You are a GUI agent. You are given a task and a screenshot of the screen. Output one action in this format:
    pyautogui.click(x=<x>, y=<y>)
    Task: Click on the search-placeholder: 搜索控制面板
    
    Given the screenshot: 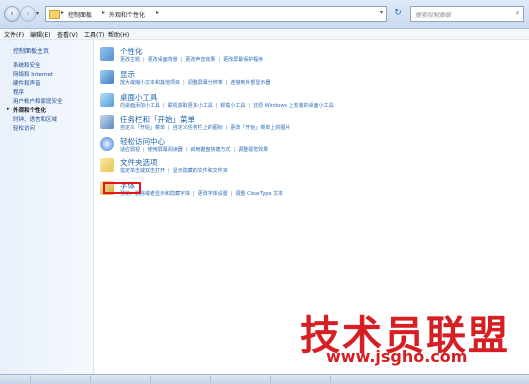 What is the action you would take?
    pyautogui.click(x=433, y=15)
    